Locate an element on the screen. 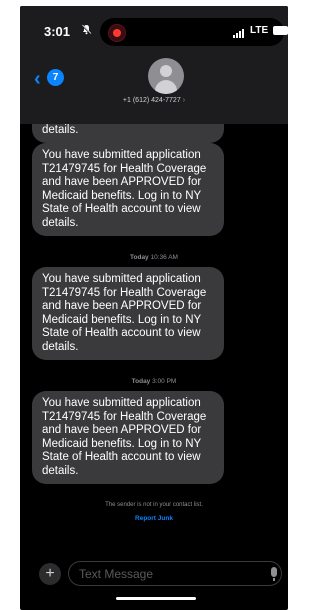 The height and width of the screenshot is (610, 320). message-input is located at coordinates (175, 573).